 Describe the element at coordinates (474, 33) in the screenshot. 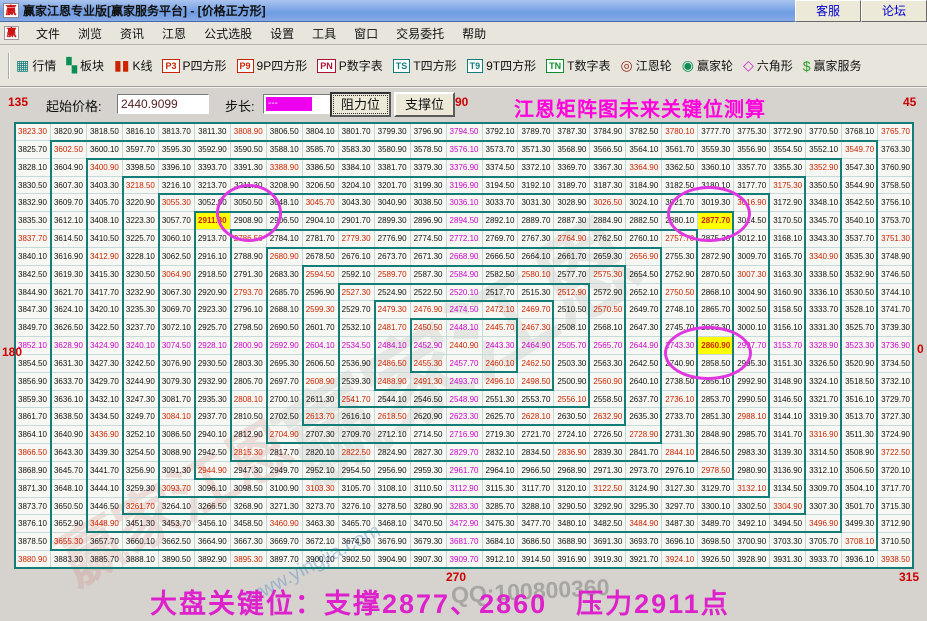

I see `menu-item-9: 帮助` at that location.